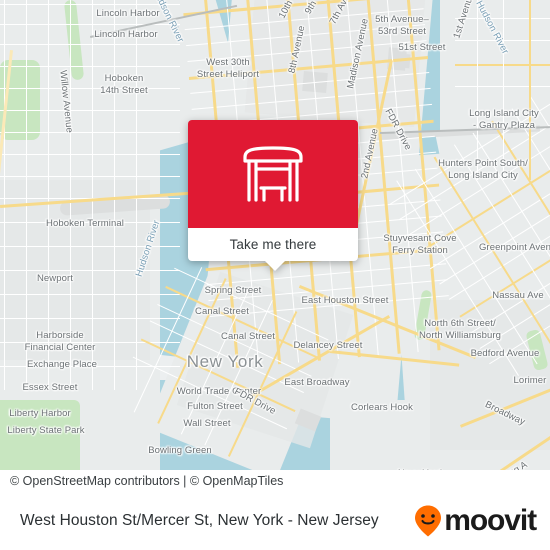 This screenshot has width=550, height=550. What do you see at coordinates (328, 345) in the screenshot?
I see `map-place-label: Delancey Street` at bounding box center [328, 345].